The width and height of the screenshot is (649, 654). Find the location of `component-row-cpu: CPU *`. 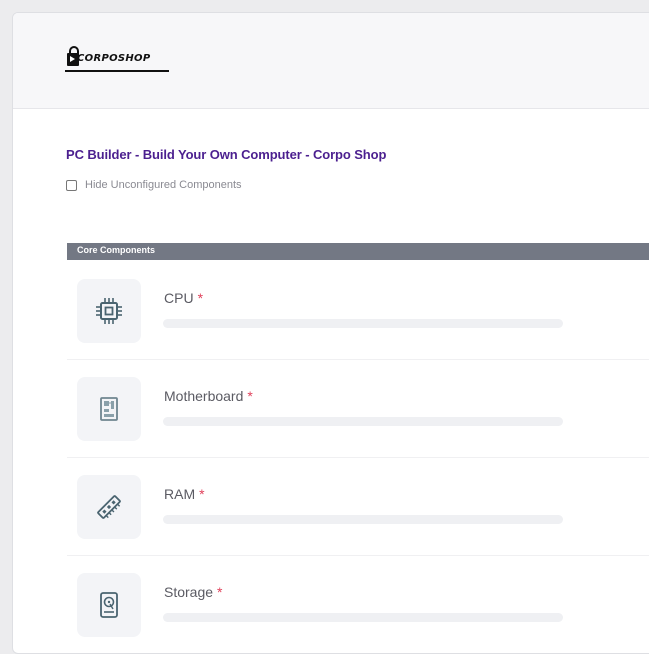

component-row-cpu: CPU * is located at coordinates (358, 310).